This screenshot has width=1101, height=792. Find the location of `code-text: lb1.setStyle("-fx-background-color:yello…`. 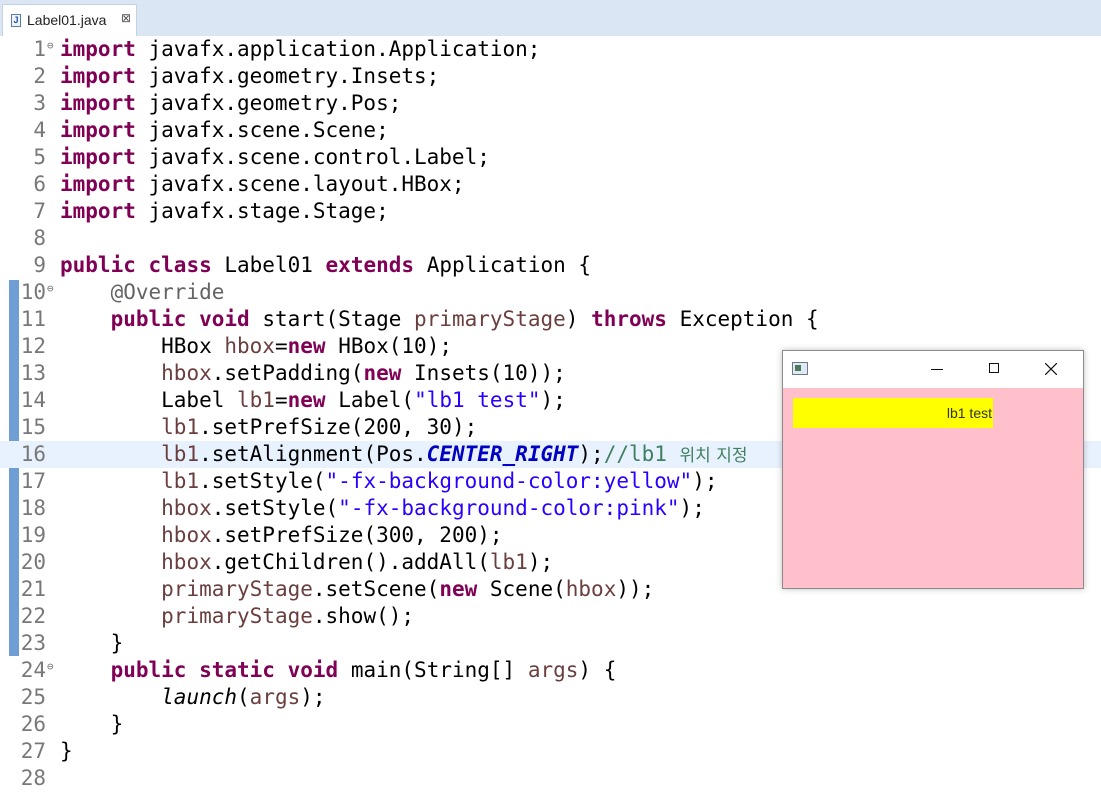

code-text: lb1.setStyle("-fx-background-color:yello… is located at coordinates (439, 481).